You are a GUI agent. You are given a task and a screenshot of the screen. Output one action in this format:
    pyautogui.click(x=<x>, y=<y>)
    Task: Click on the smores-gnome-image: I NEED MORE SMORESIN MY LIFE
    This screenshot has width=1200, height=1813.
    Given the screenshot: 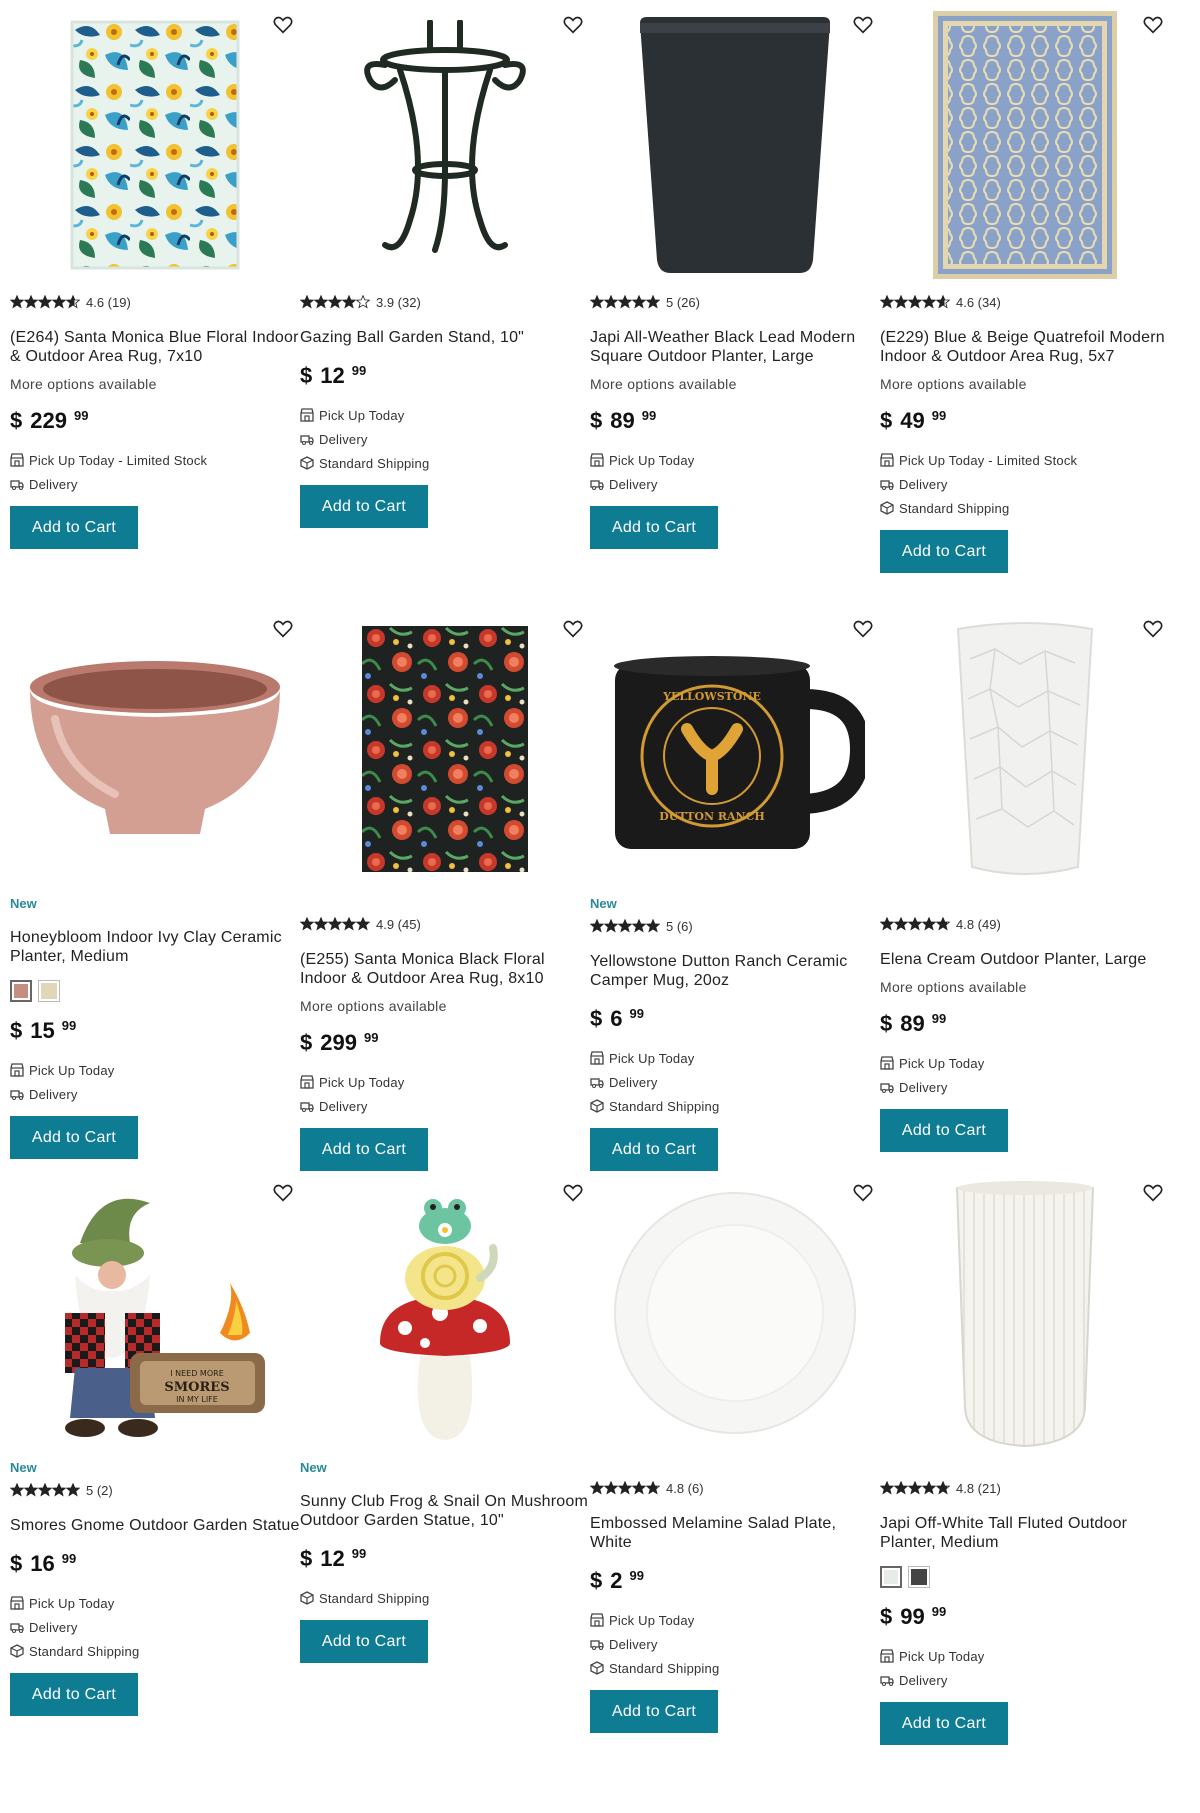 What is the action you would take?
    pyautogui.click(x=155, y=1313)
    